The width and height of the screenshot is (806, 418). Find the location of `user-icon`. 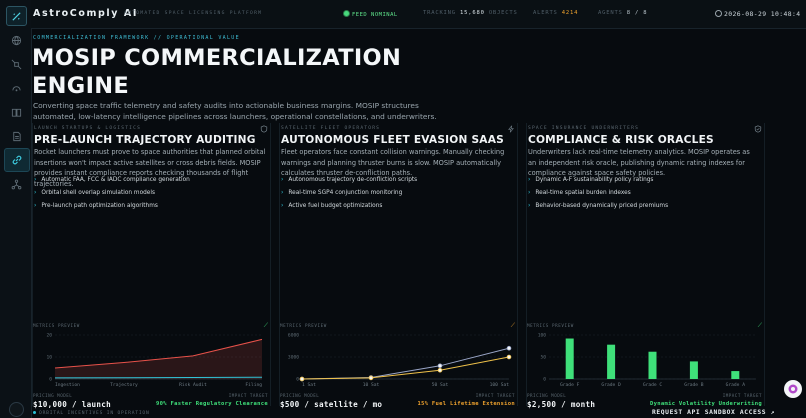

user-icon is located at coordinates (16, 409).